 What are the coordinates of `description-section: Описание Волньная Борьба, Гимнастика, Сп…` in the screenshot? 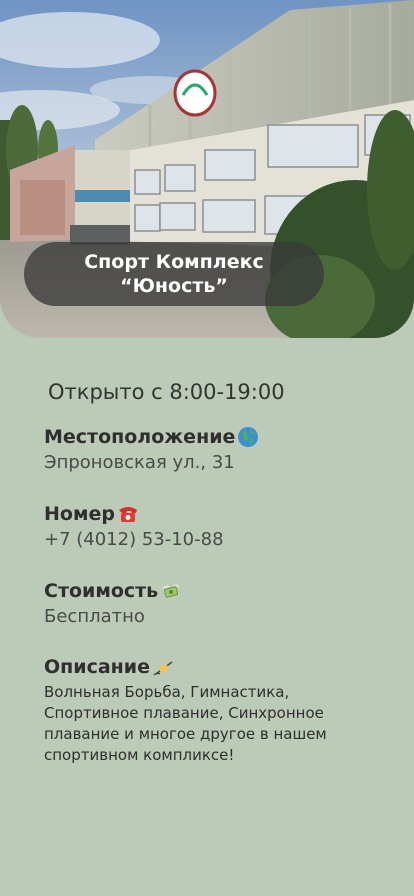 It's located at (214, 711).